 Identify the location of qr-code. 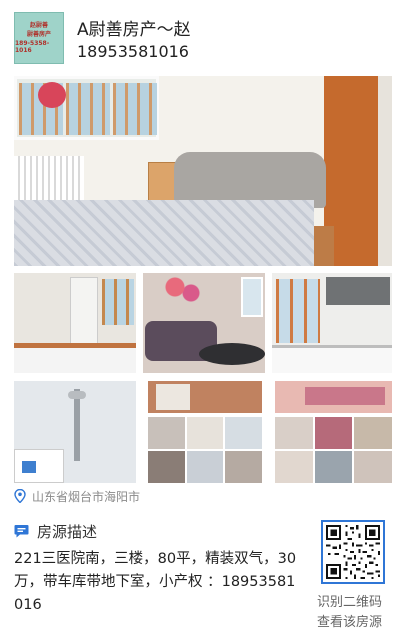
(353, 552).